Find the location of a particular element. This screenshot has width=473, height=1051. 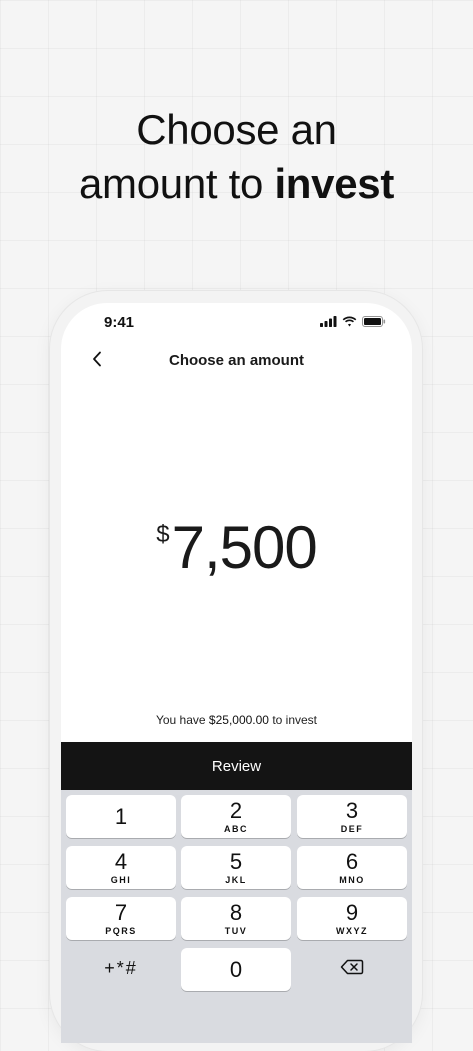

balance-note-suffix: to invest is located at coordinates (293, 720).